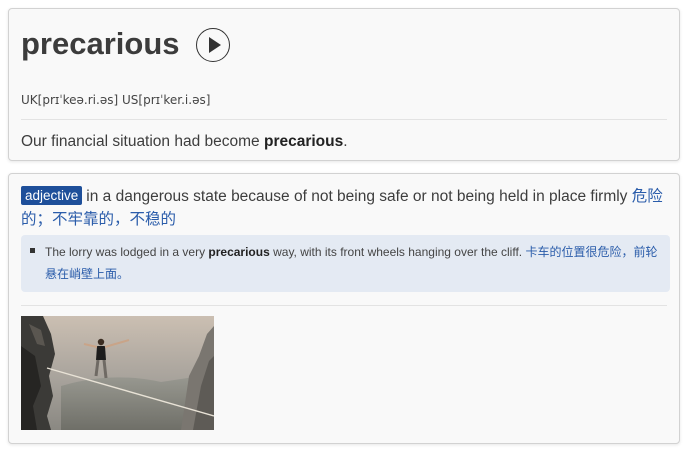 The height and width of the screenshot is (470, 686). I want to click on us-ipa: [prɪˈker.i.əs], so click(174, 100).